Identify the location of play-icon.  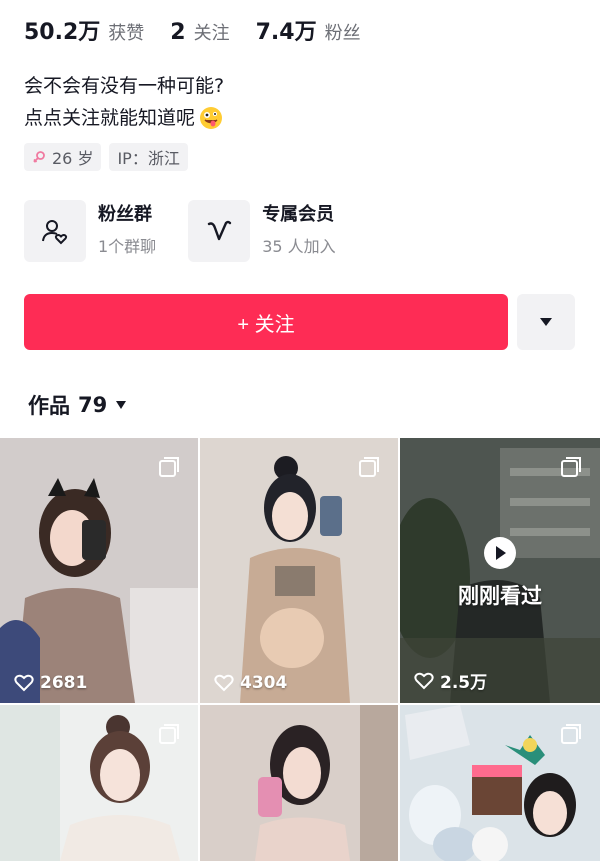
(500, 553).